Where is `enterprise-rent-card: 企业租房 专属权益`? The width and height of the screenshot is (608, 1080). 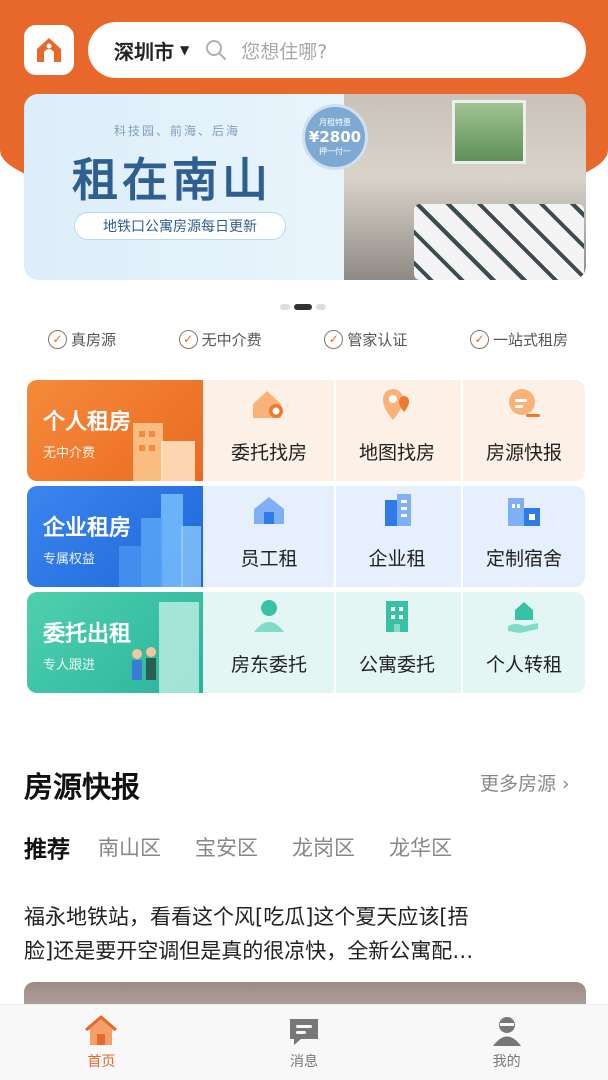 enterprise-rent-card: 企业租房 专属权益 is located at coordinates (115, 536).